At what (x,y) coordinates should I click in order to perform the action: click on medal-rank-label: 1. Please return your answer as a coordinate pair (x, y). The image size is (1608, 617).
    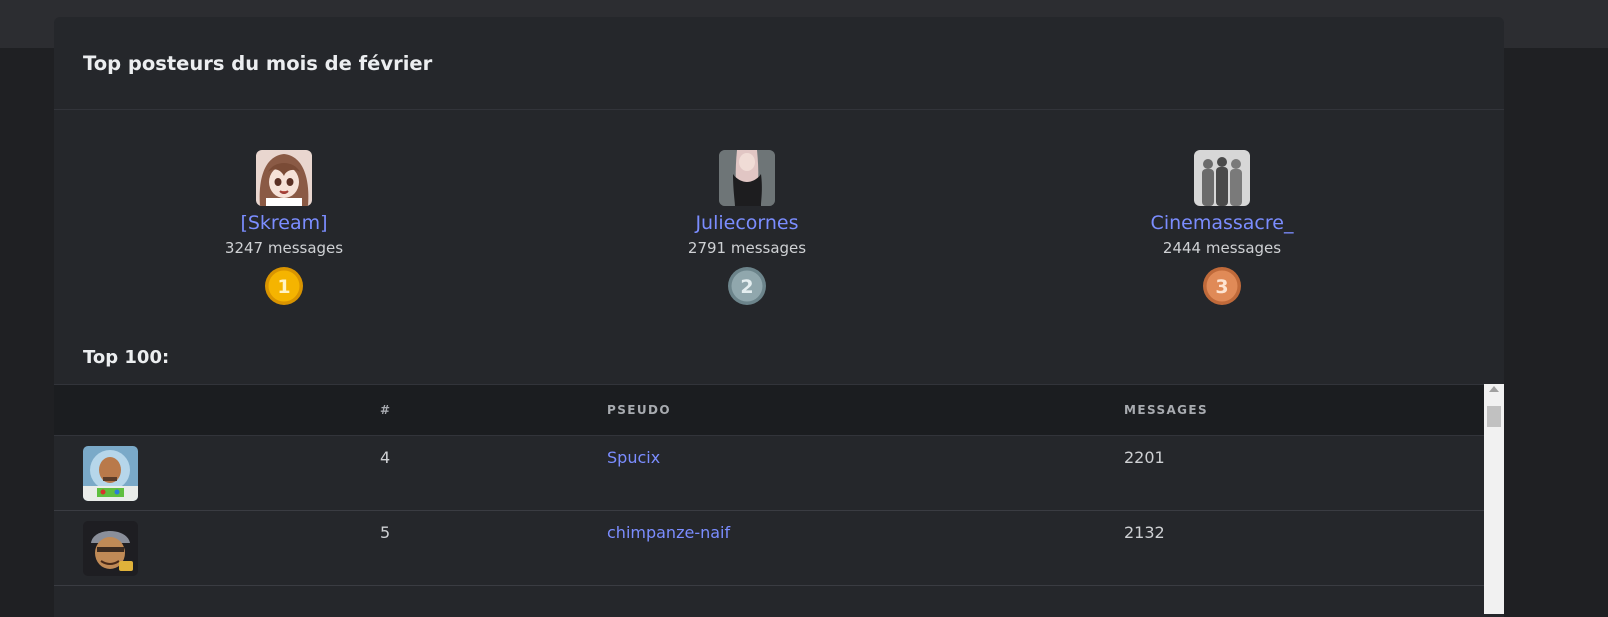
    Looking at the image, I should click on (283, 287).